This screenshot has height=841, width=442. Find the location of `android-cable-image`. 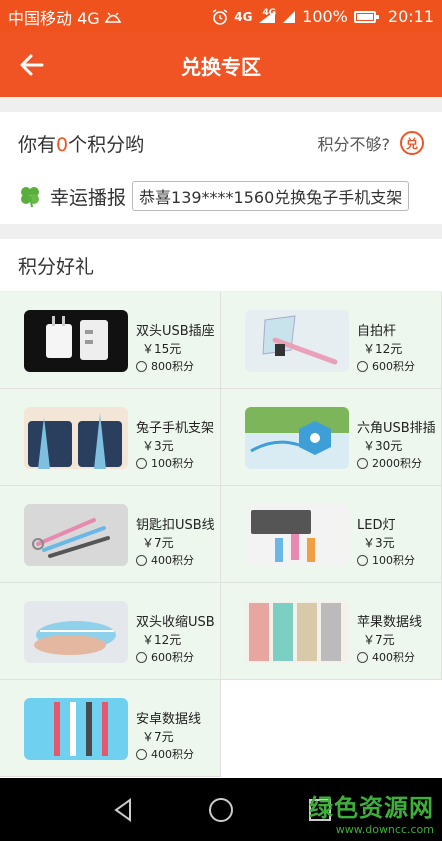

android-cable-image is located at coordinates (76, 729).